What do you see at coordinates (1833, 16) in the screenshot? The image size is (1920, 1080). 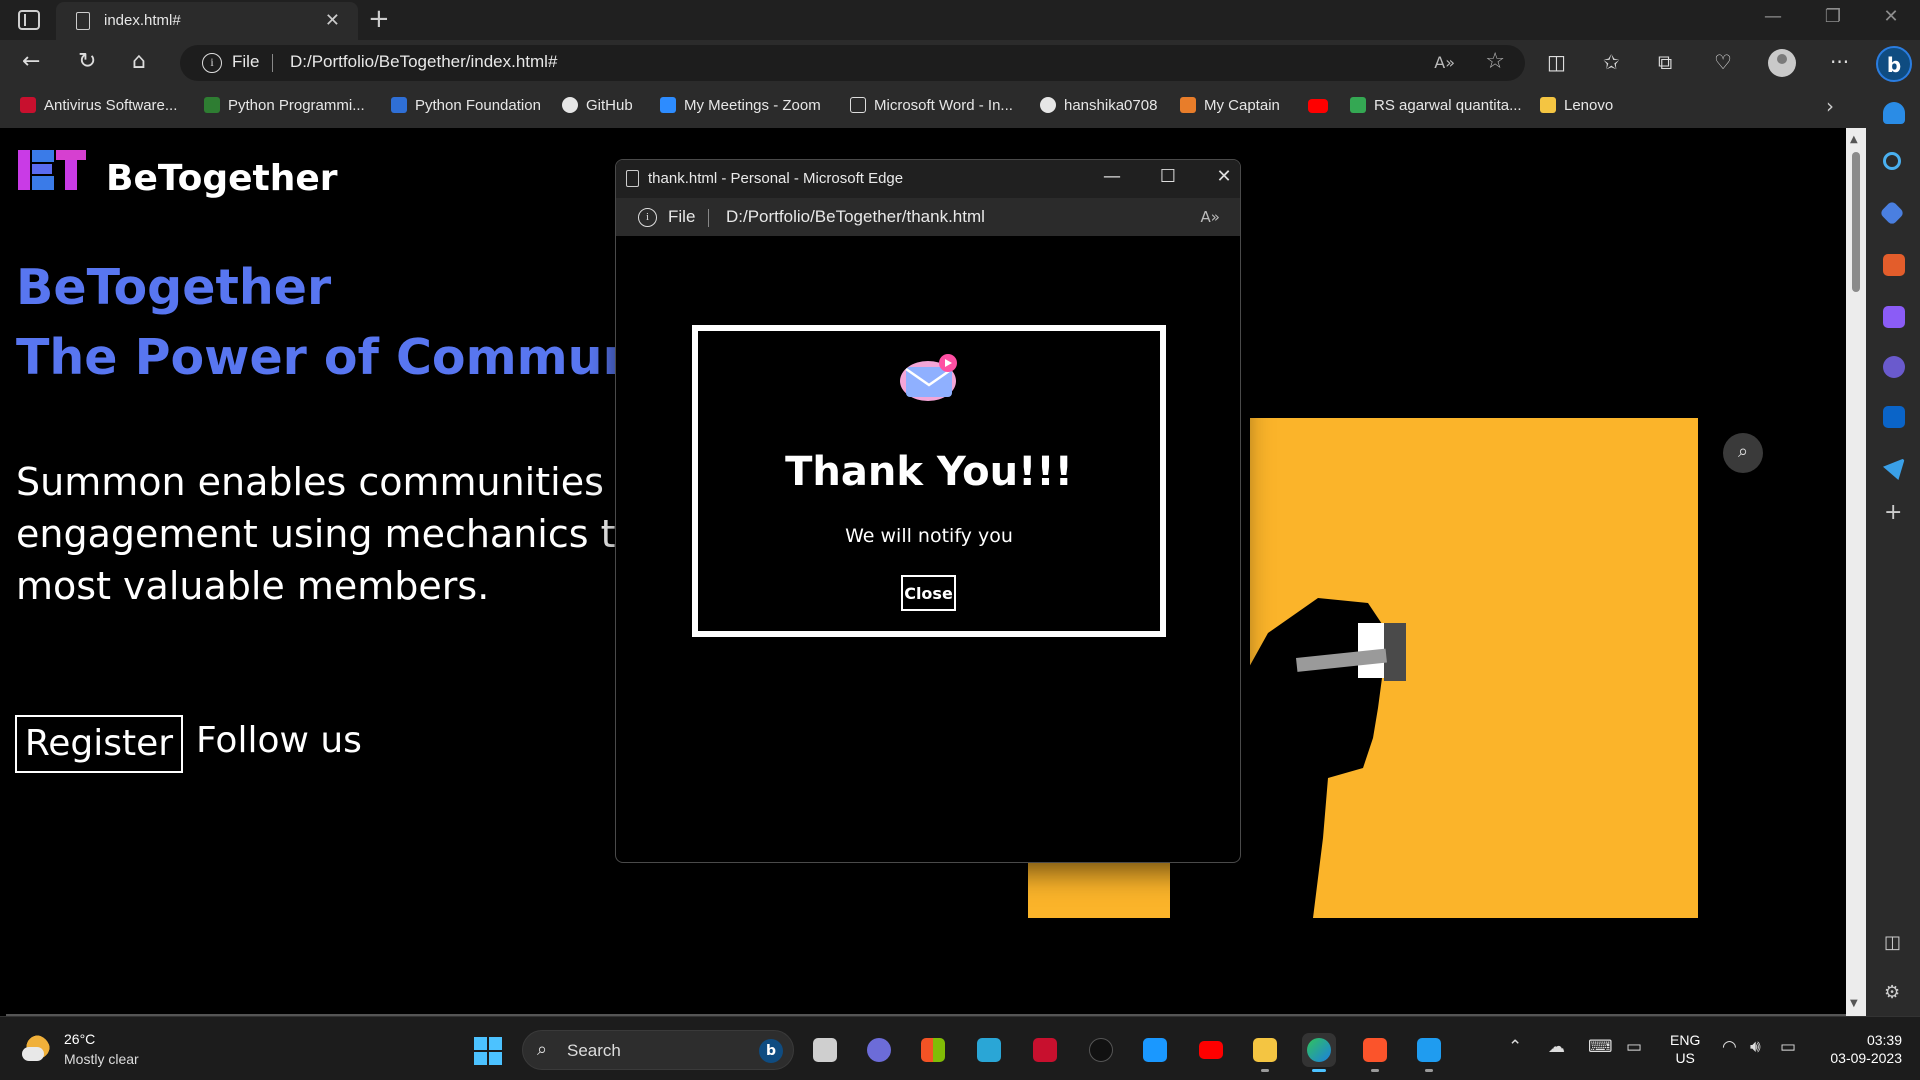 I see `restore-icon: ❐` at bounding box center [1833, 16].